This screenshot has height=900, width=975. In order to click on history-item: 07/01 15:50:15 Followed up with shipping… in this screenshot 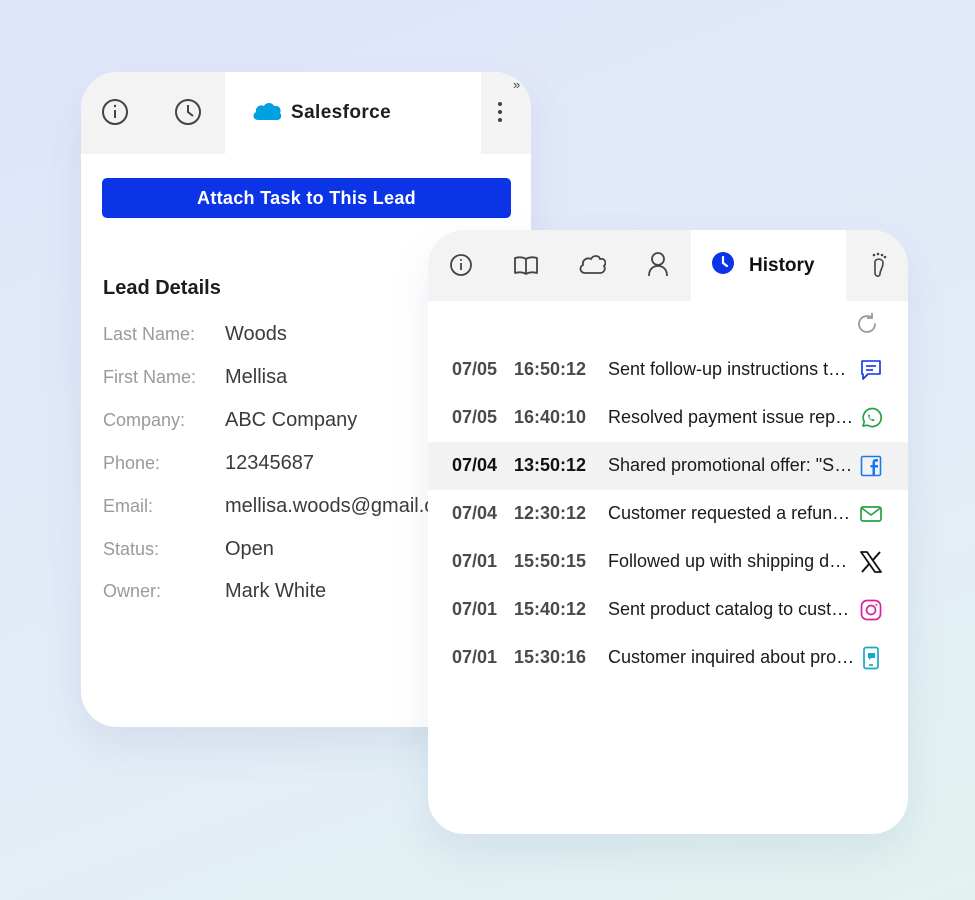, I will do `click(668, 562)`.